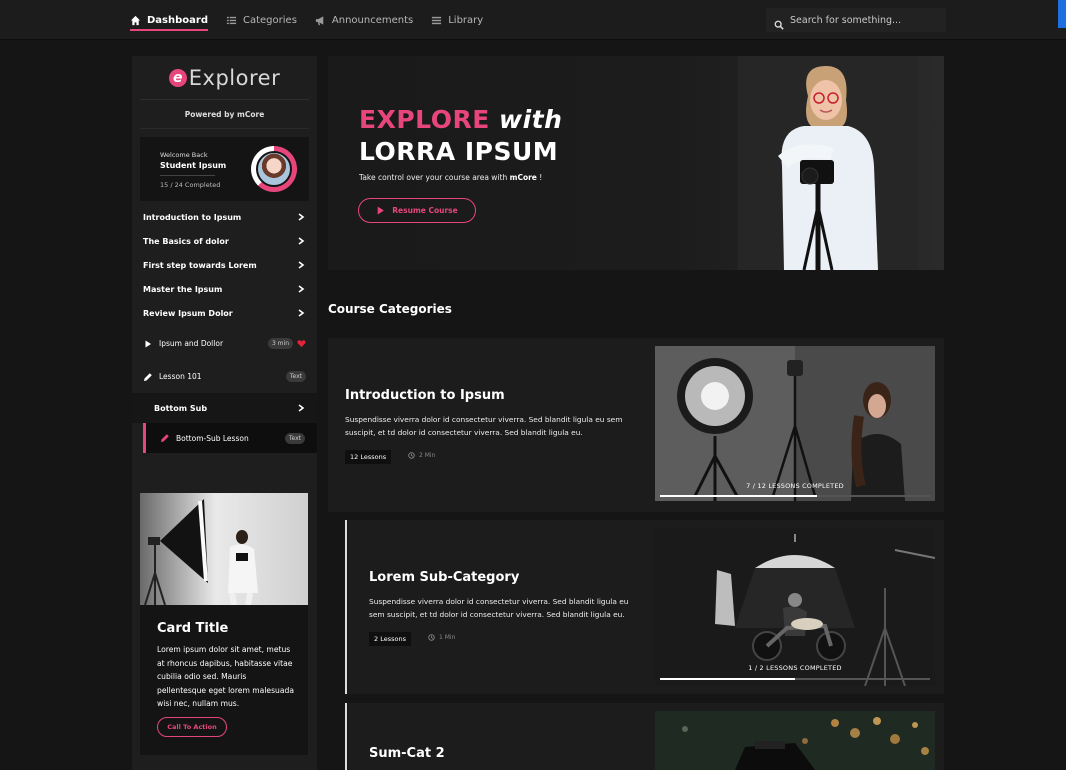 The height and width of the screenshot is (770, 1066). I want to click on section-title: Course Categories, so click(390, 309).